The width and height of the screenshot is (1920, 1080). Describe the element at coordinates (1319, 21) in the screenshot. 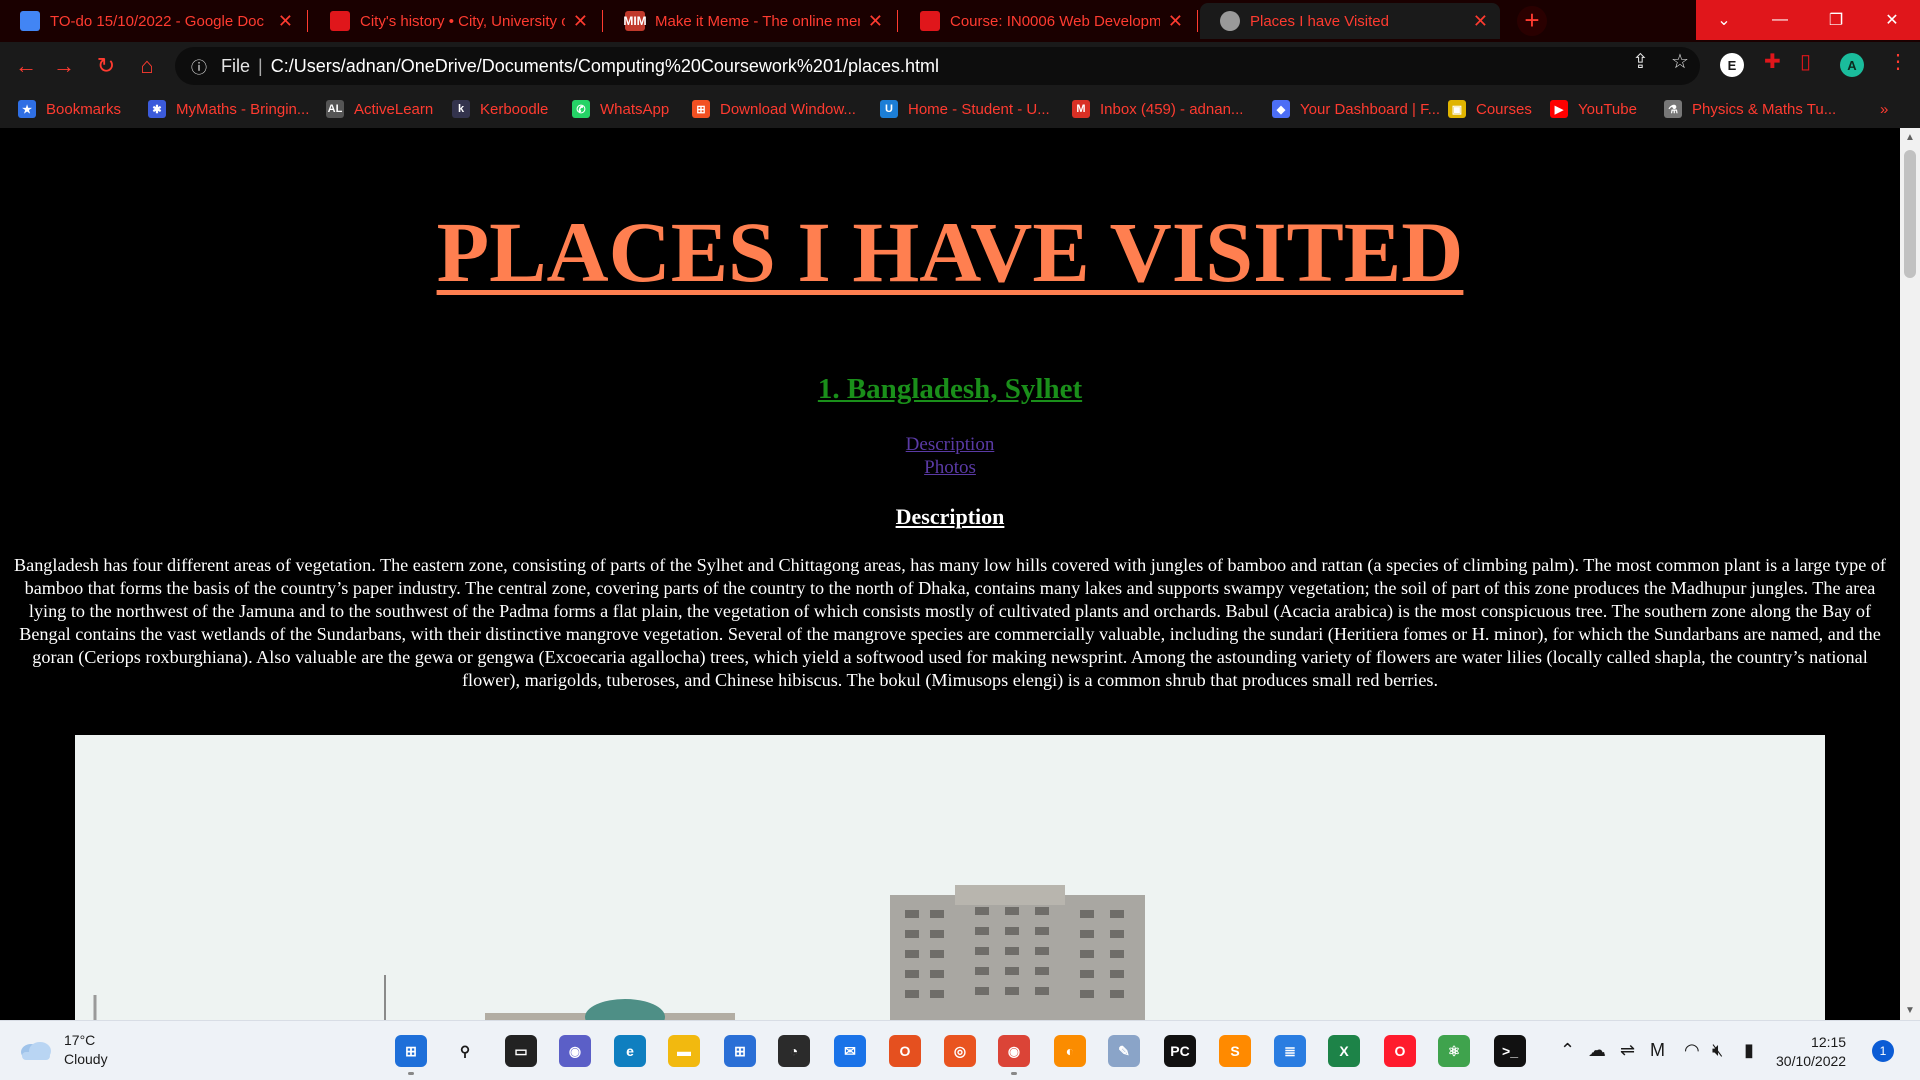

I see `tab-label: Places I have Visited` at that location.